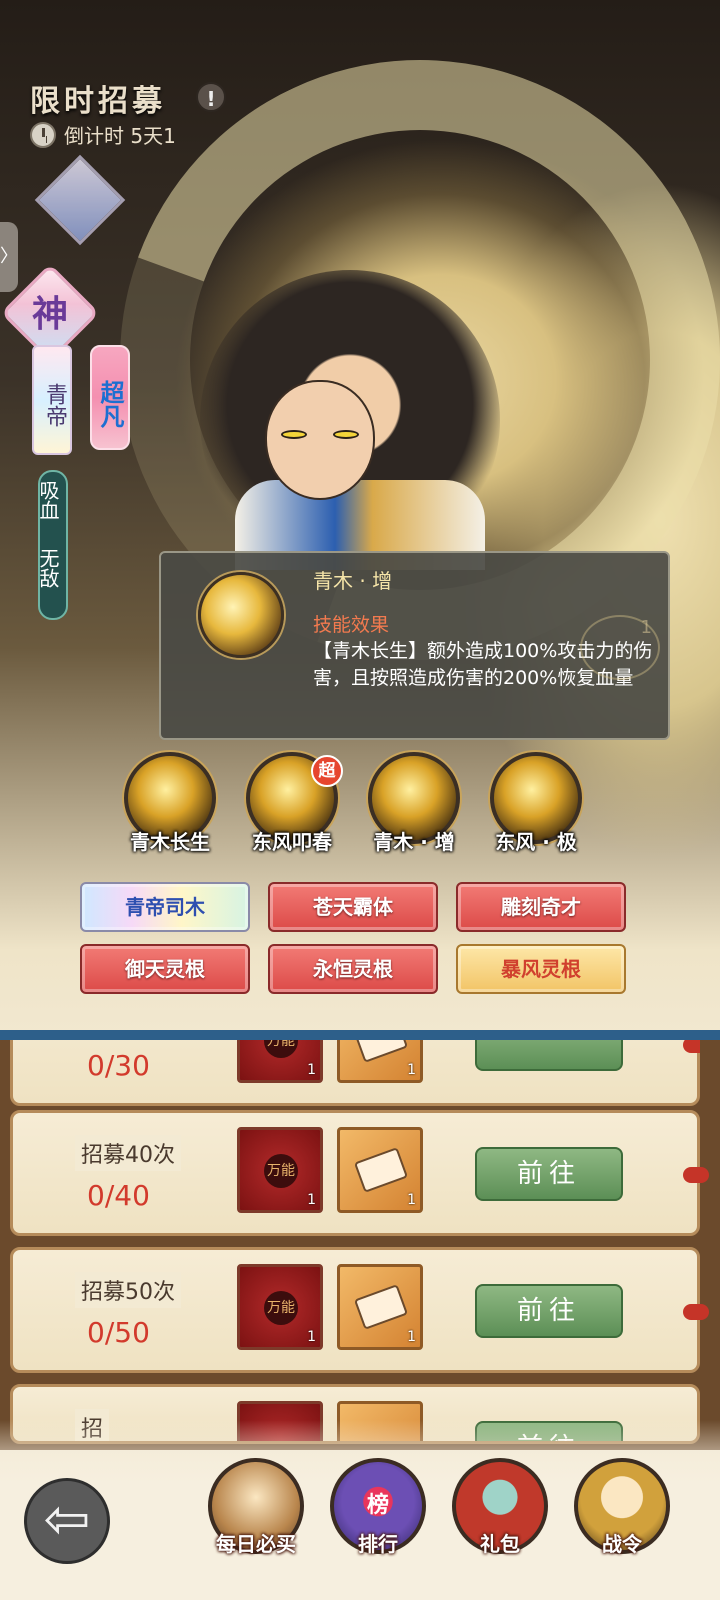 The image size is (720, 1600). Describe the element at coordinates (622, 1507) in the screenshot. I see `nav-battle-pass: 战令` at that location.